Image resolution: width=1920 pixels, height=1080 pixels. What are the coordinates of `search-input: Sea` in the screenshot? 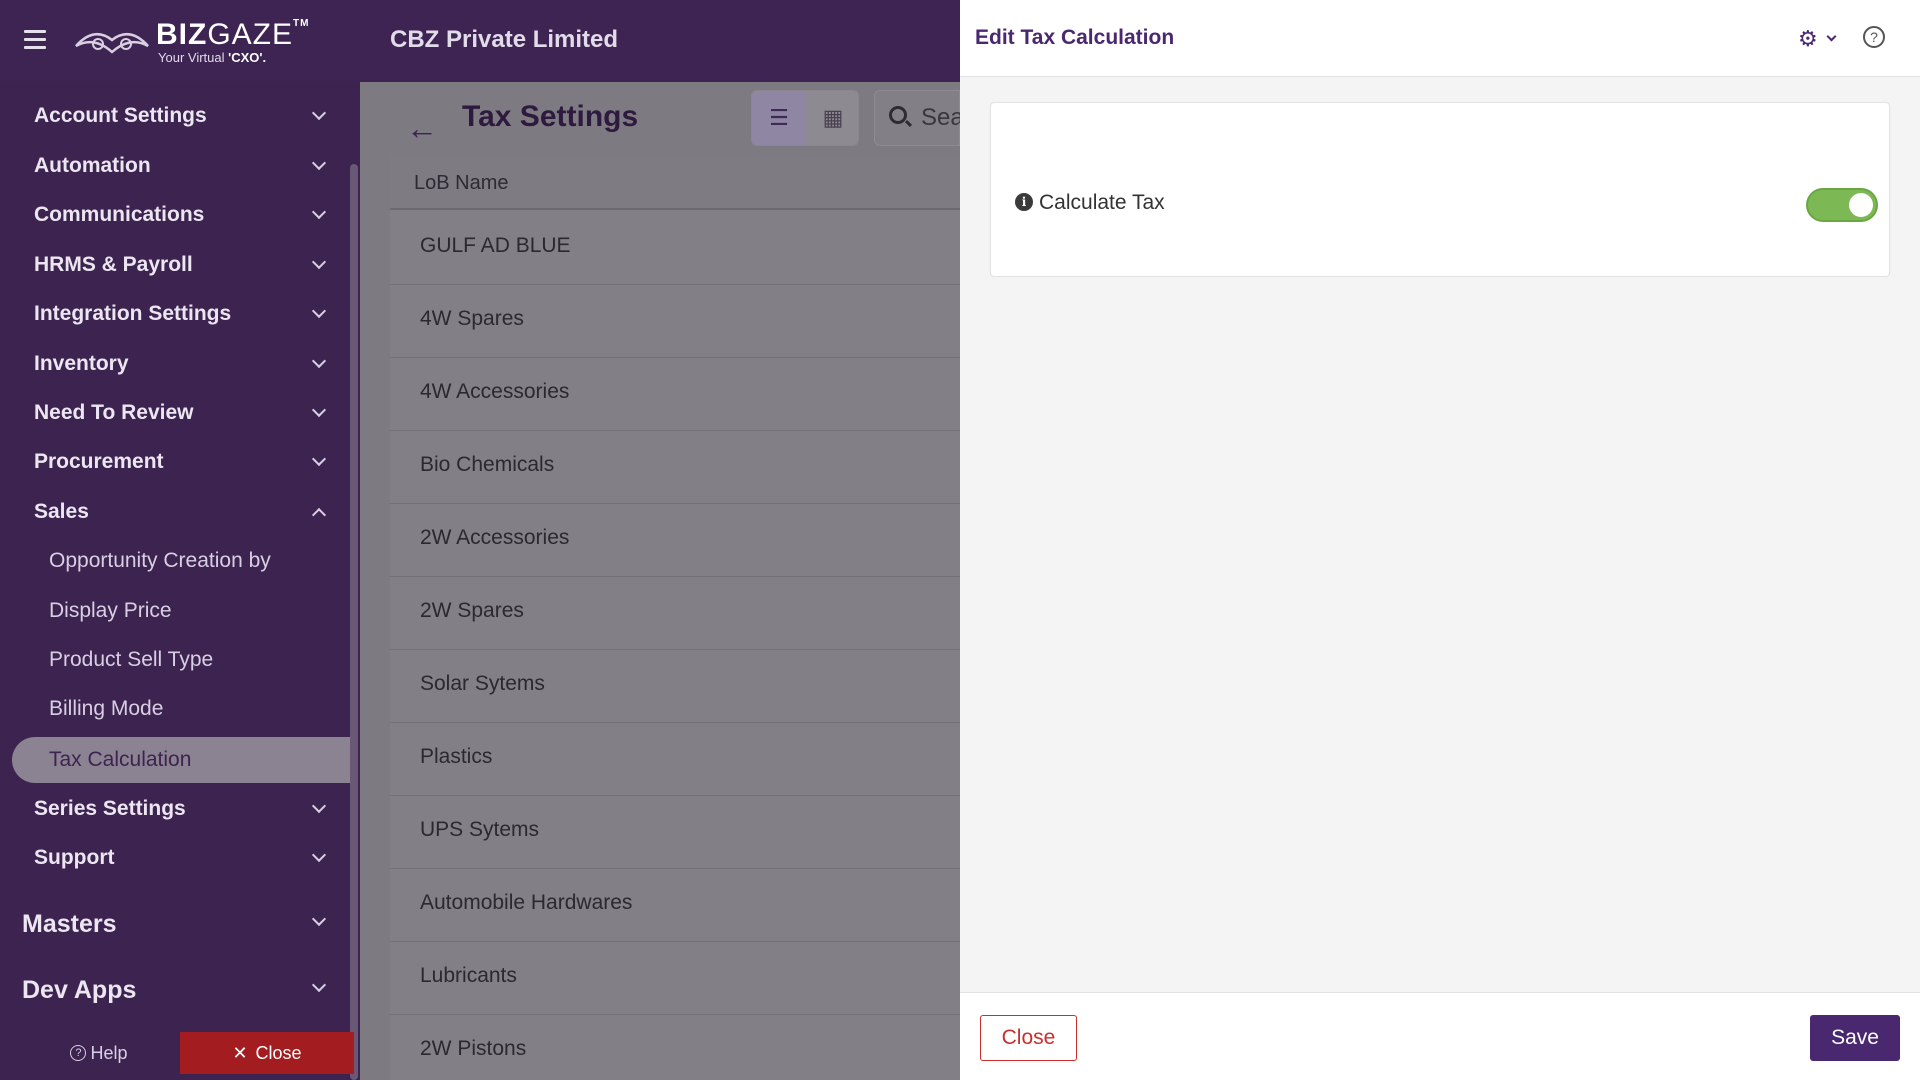 It's located at (919, 118).